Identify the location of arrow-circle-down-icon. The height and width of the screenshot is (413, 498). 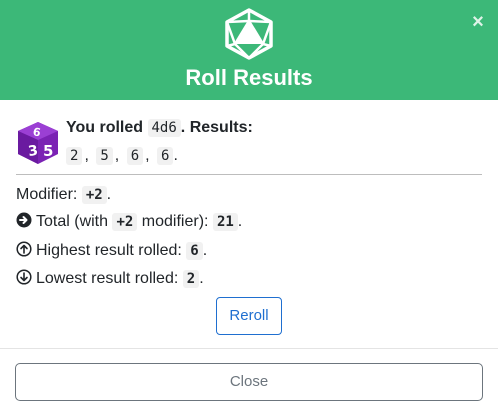
(24, 277).